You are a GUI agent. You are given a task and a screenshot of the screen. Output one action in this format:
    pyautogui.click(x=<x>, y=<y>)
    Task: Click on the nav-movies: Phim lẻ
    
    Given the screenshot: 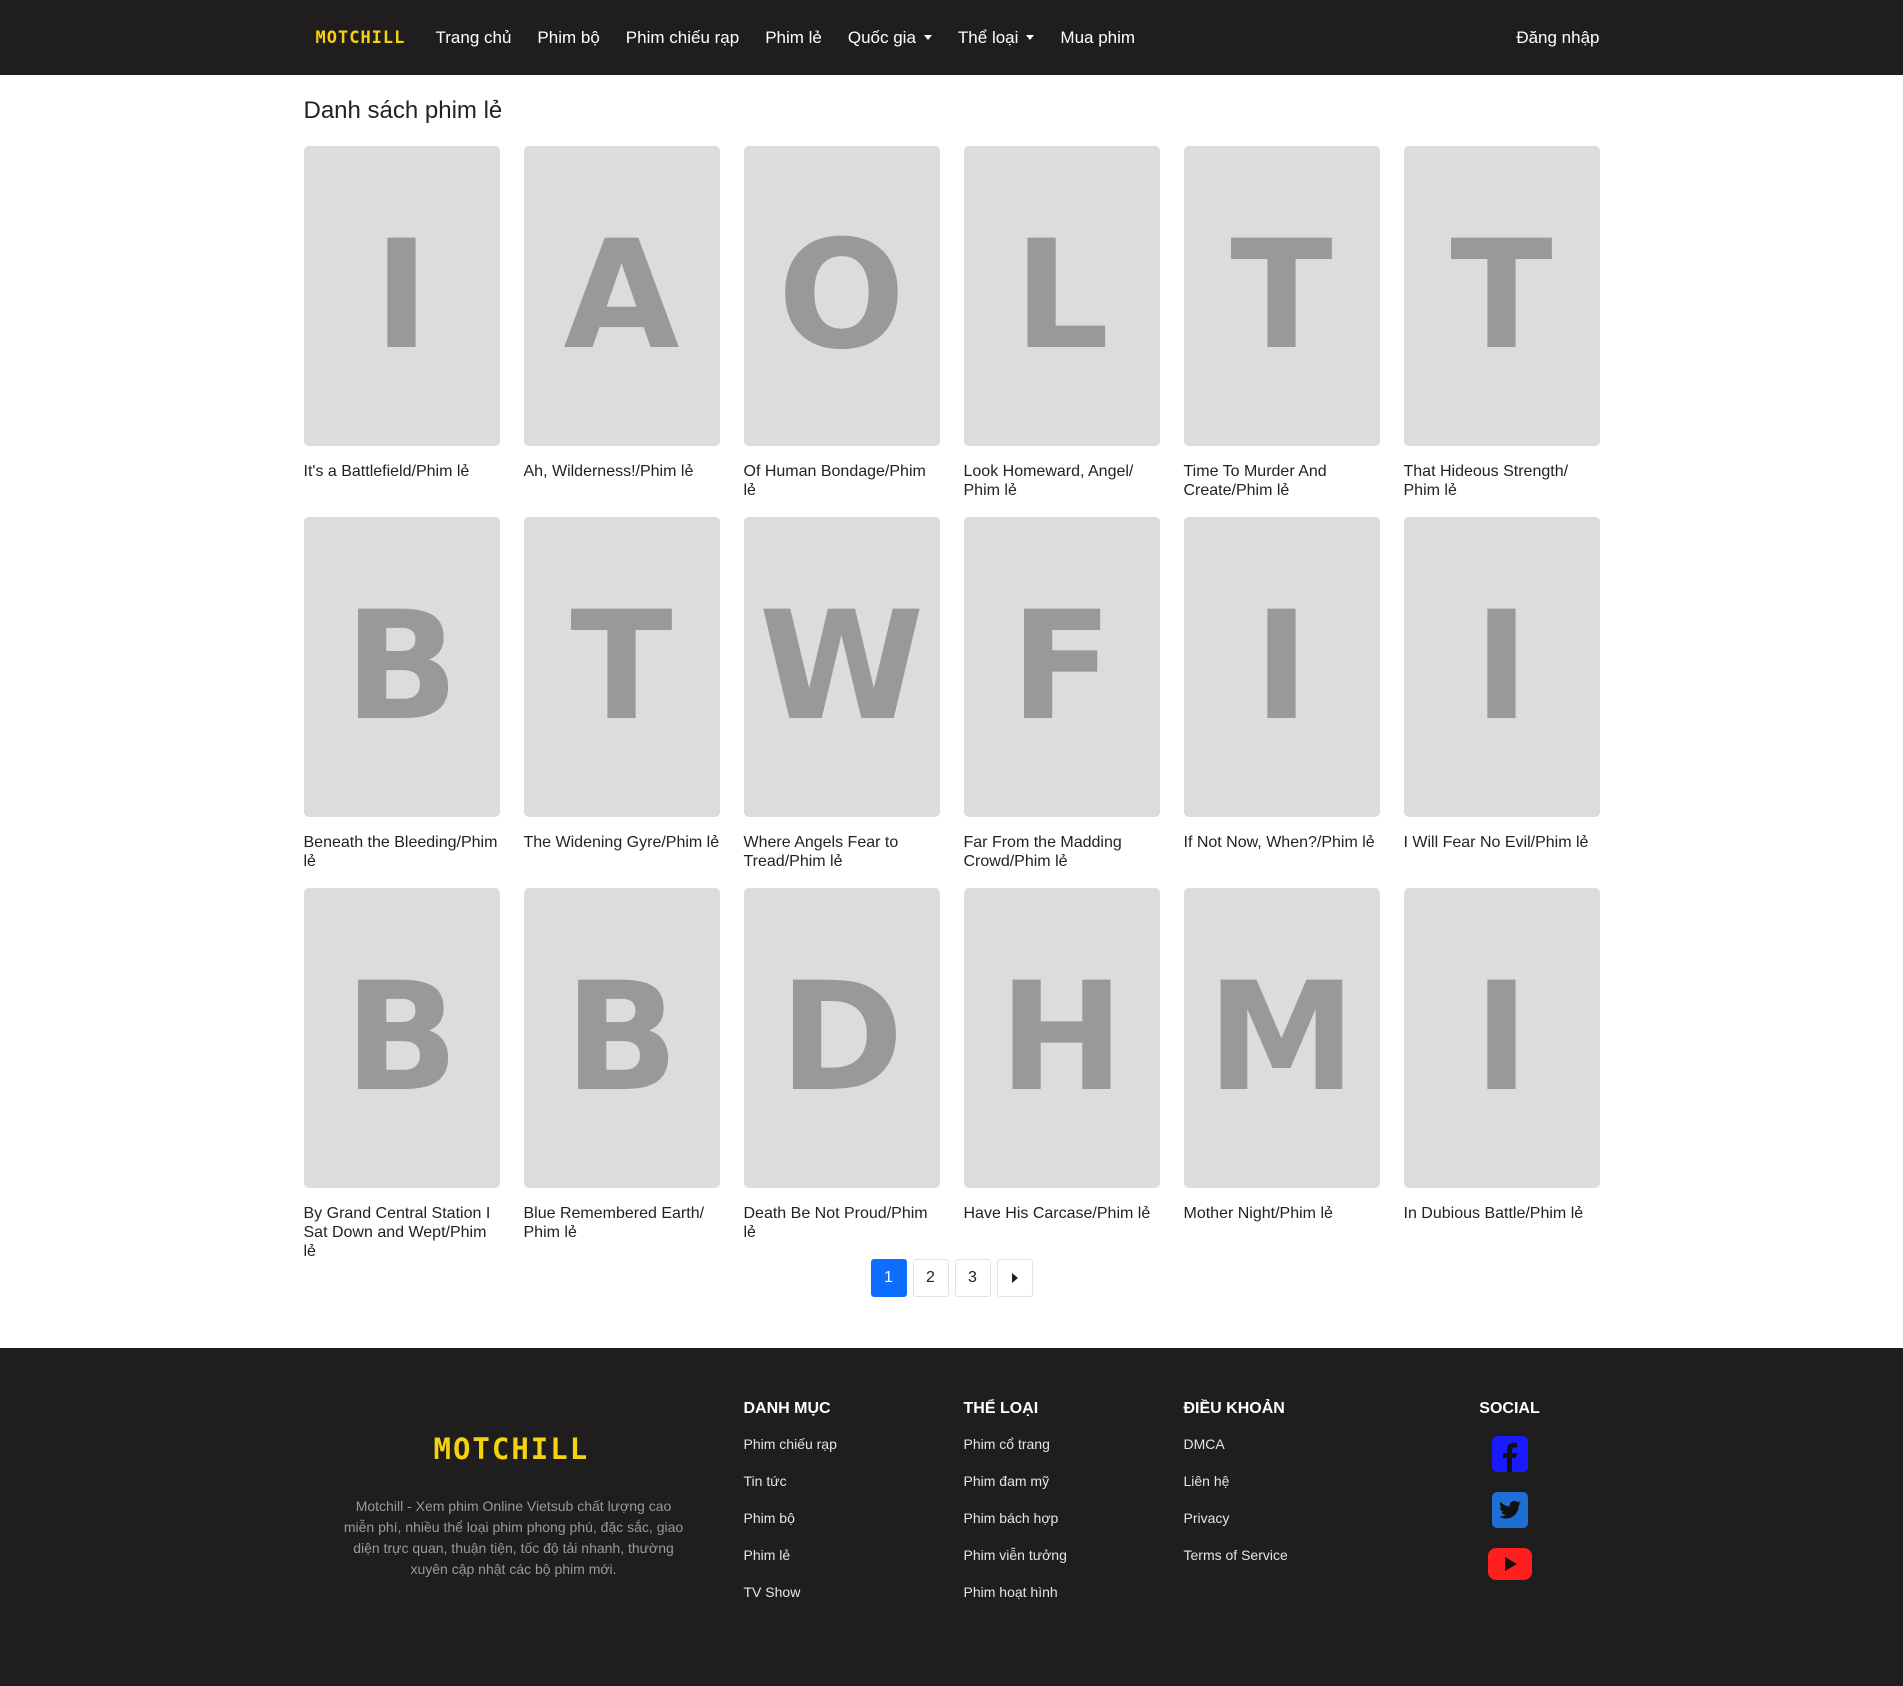 What is the action you would take?
    pyautogui.click(x=793, y=38)
    